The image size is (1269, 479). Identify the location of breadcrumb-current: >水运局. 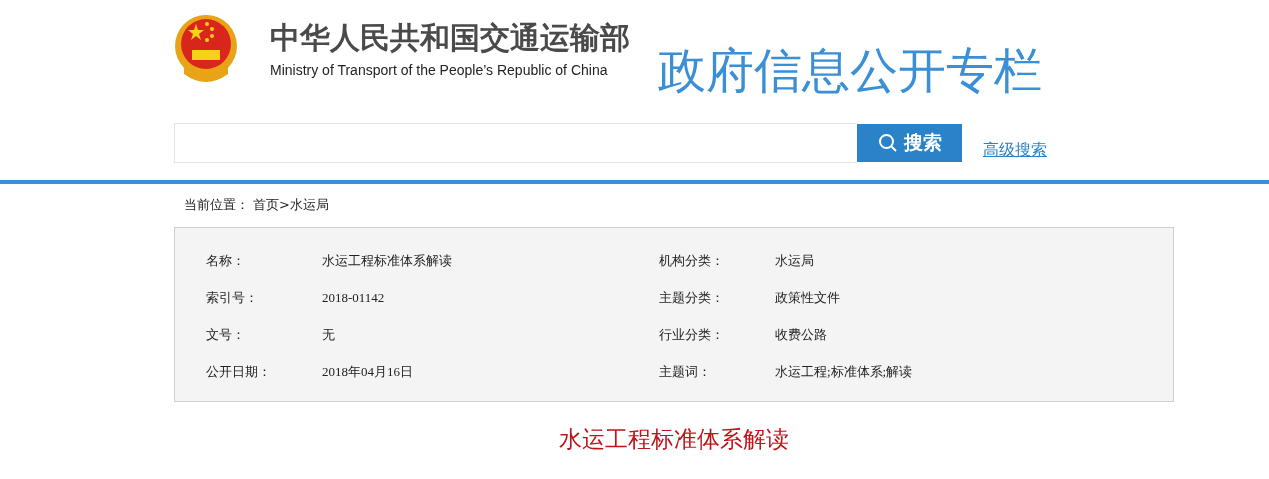
(304, 205).